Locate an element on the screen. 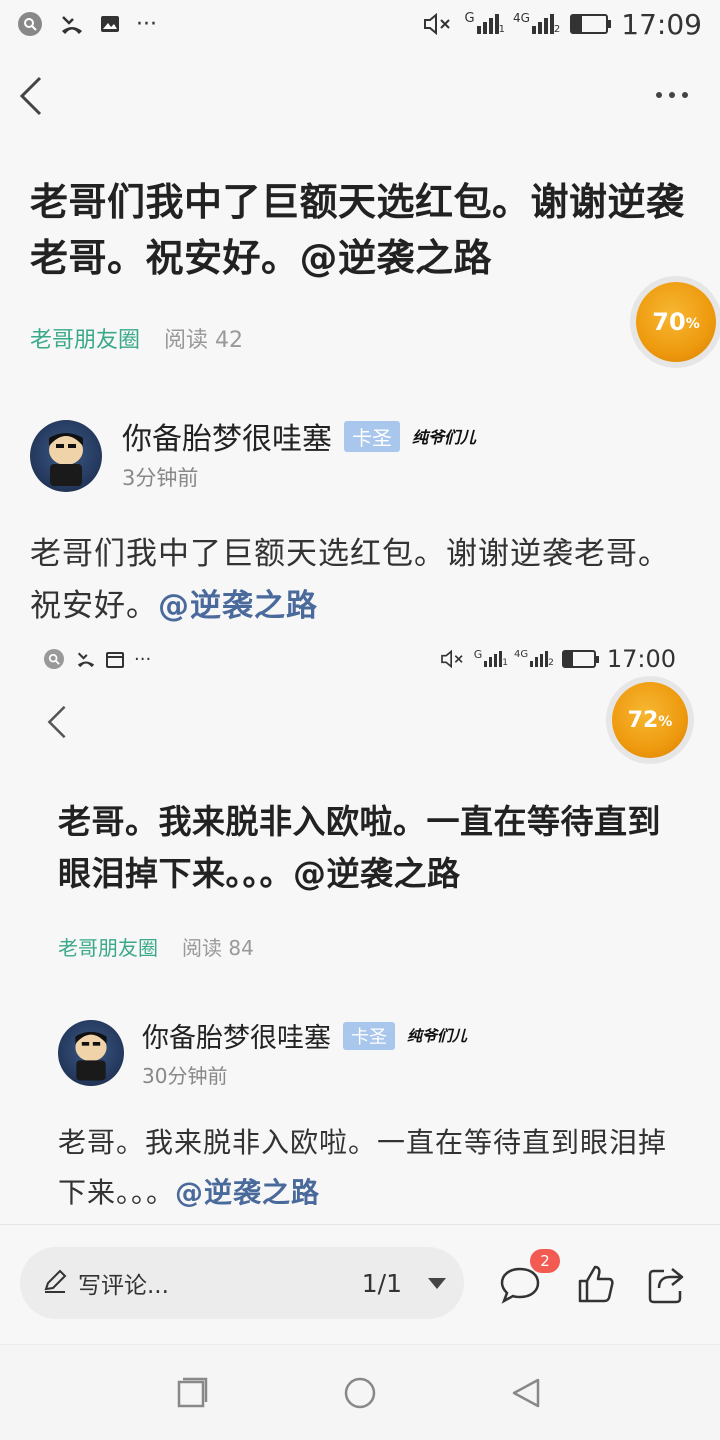 The height and width of the screenshot is (1440, 720). calendar-icon is located at coordinates (115, 659).